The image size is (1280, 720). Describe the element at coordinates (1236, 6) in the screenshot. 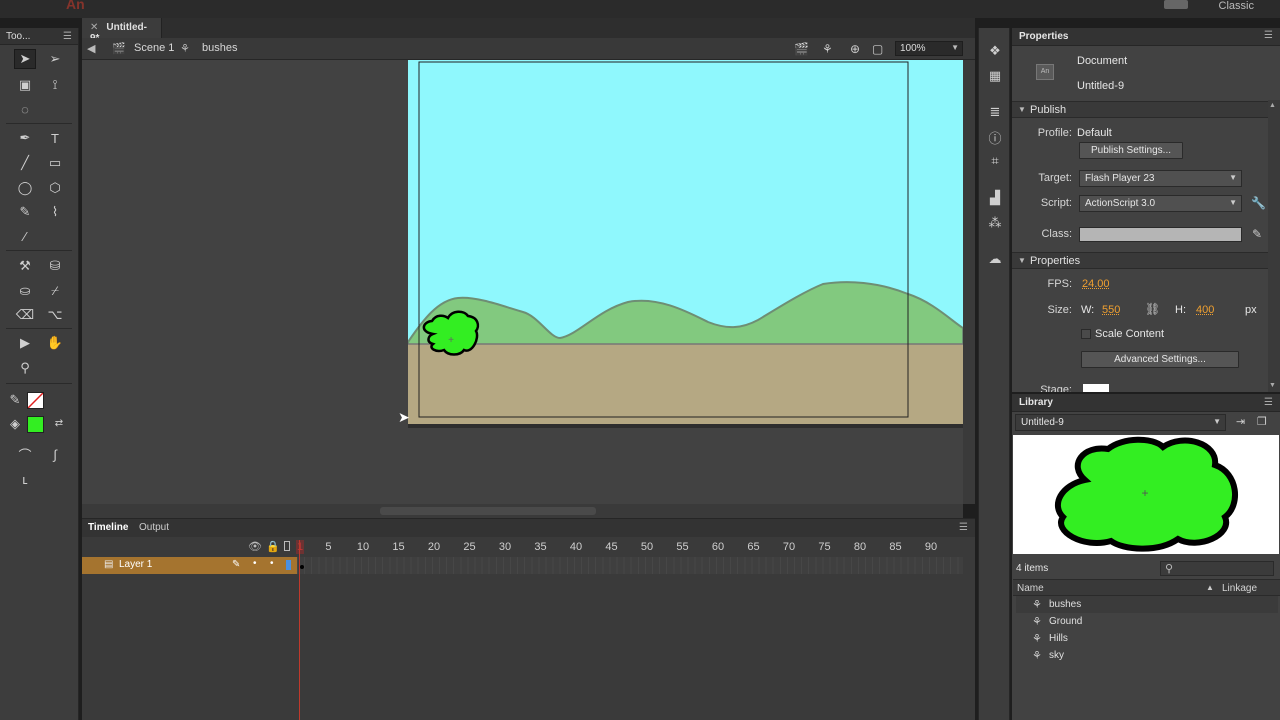

I see `workspace-switcher: Classic` at that location.